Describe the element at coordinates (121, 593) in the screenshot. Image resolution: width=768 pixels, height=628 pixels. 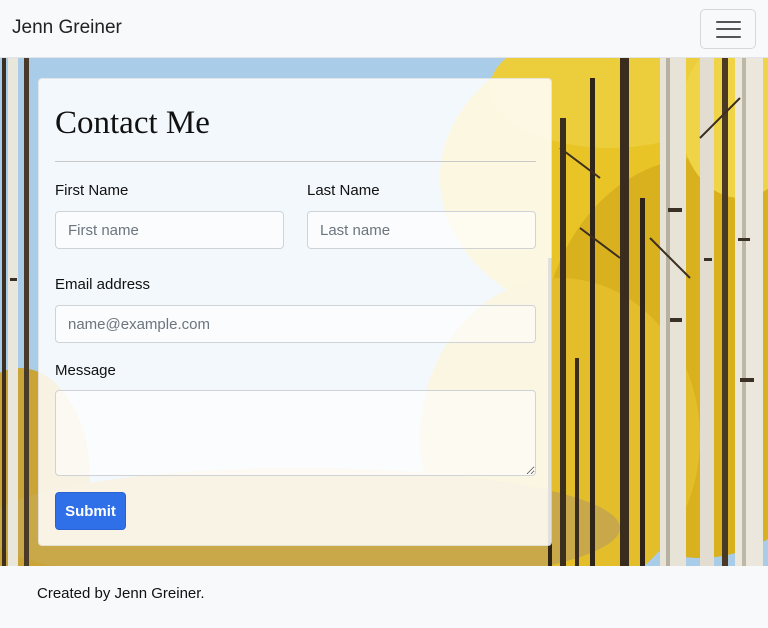
I see `footer-text: Created by Jenn Greiner.` at that location.